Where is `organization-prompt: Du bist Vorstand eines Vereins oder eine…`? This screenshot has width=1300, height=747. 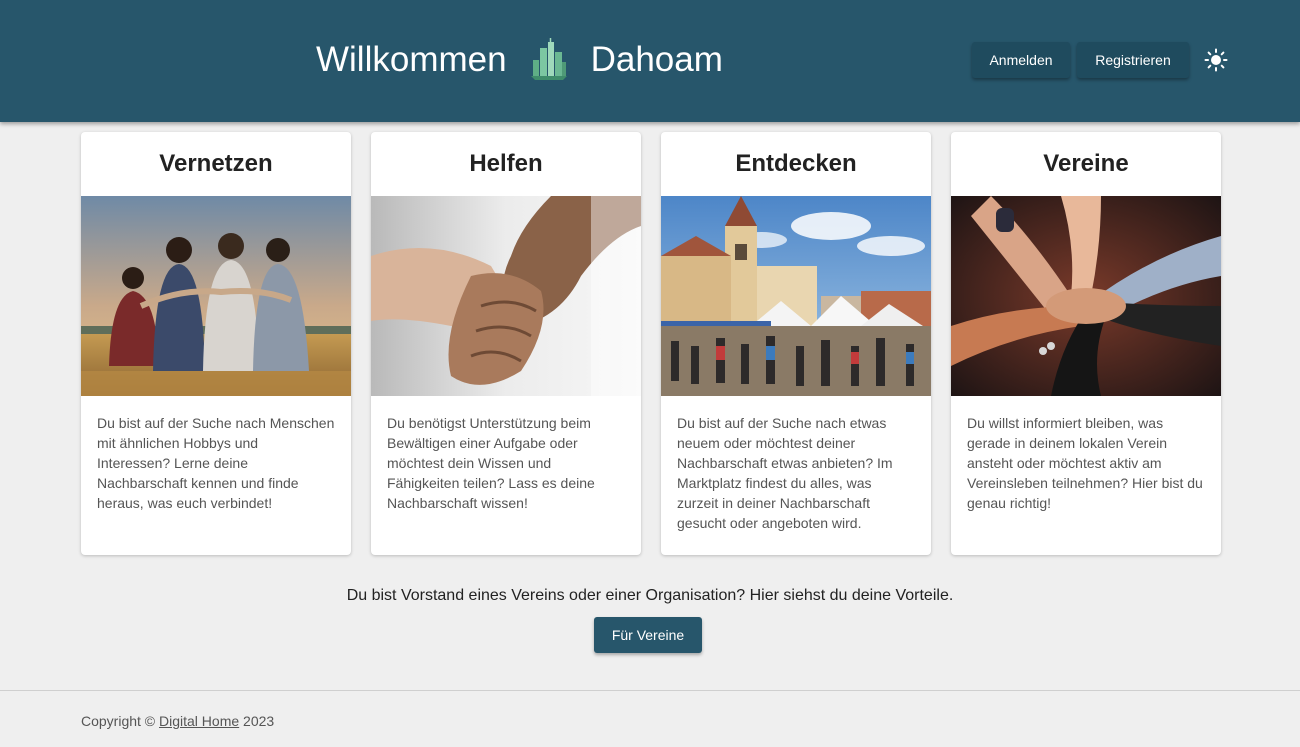
organization-prompt: Du bist Vorstand eines Vereins oder eine… is located at coordinates (650, 595).